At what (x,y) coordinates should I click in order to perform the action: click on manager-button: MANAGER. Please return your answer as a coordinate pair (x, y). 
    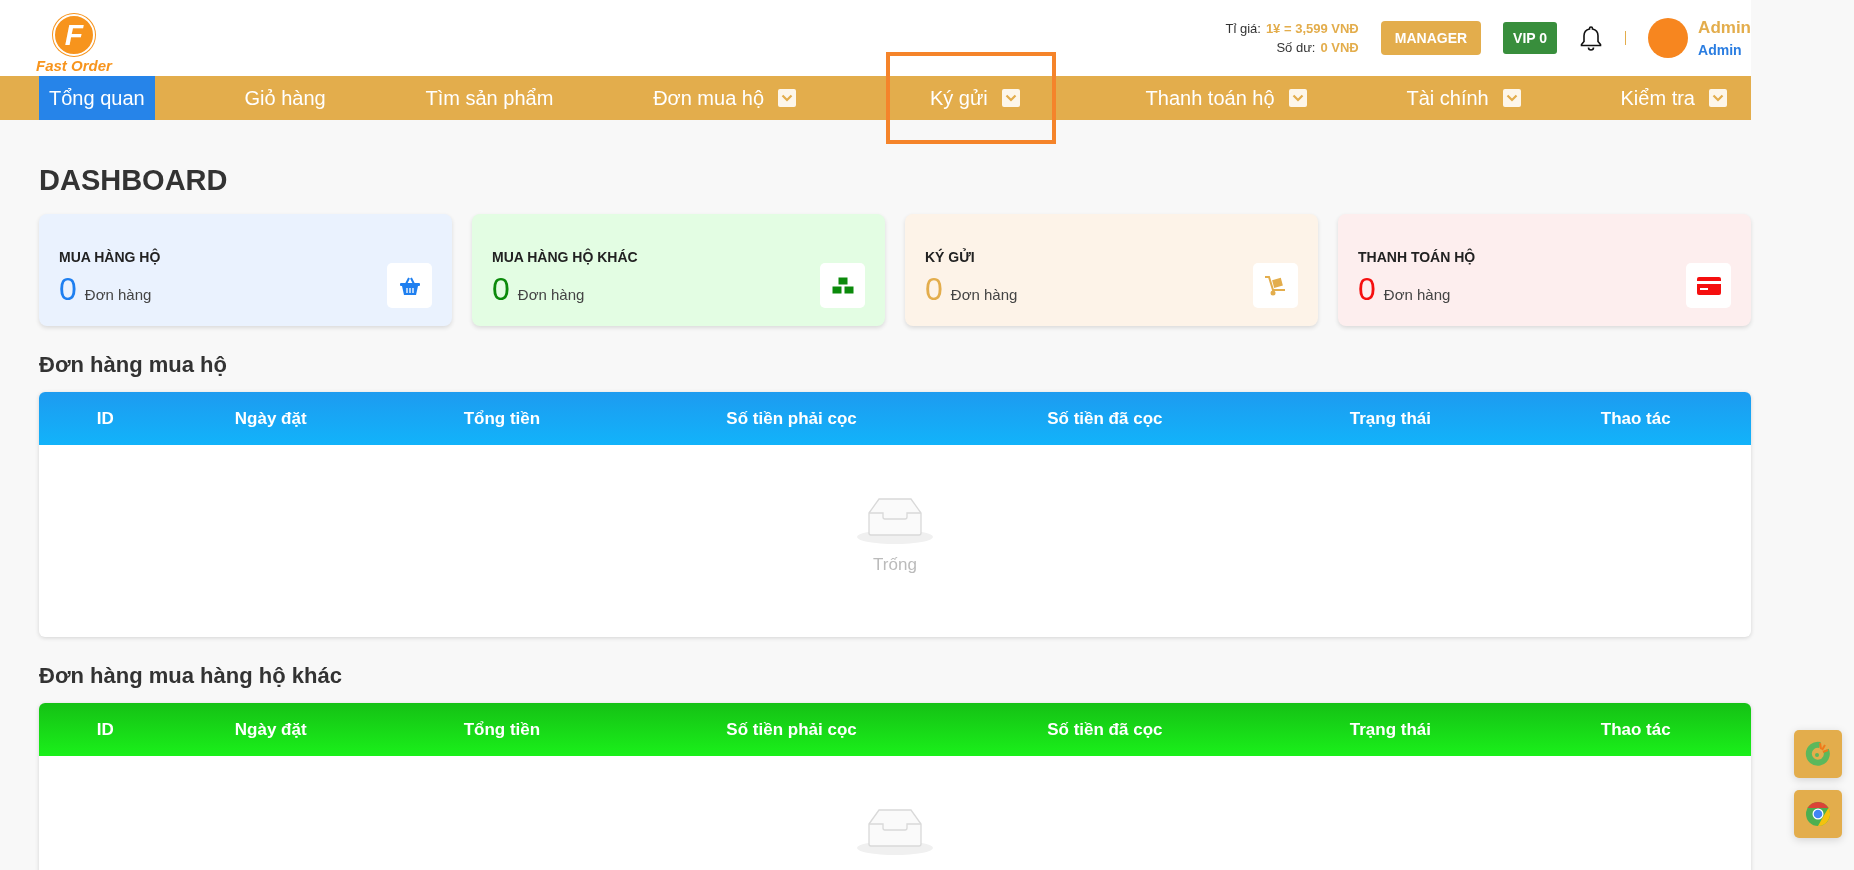
    Looking at the image, I should click on (1431, 38).